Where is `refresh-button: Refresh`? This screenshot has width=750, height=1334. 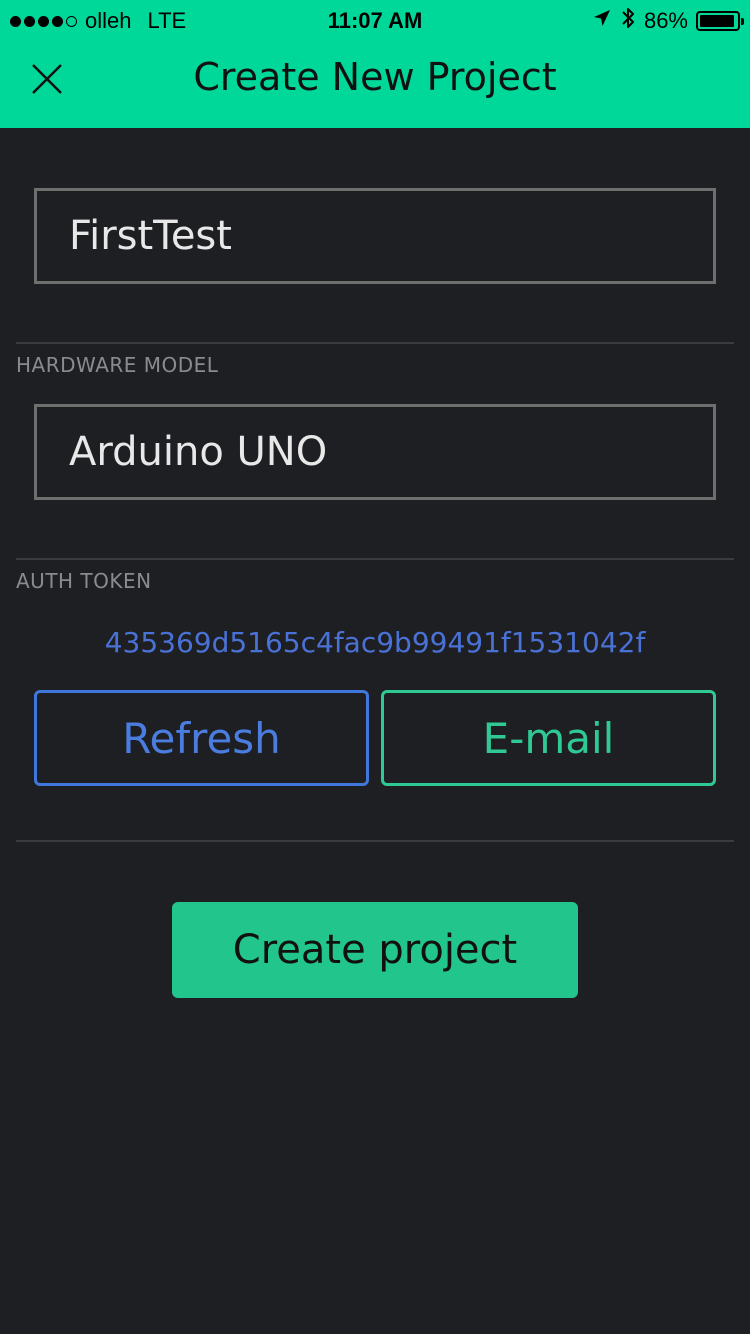
refresh-button: Refresh is located at coordinates (201, 738).